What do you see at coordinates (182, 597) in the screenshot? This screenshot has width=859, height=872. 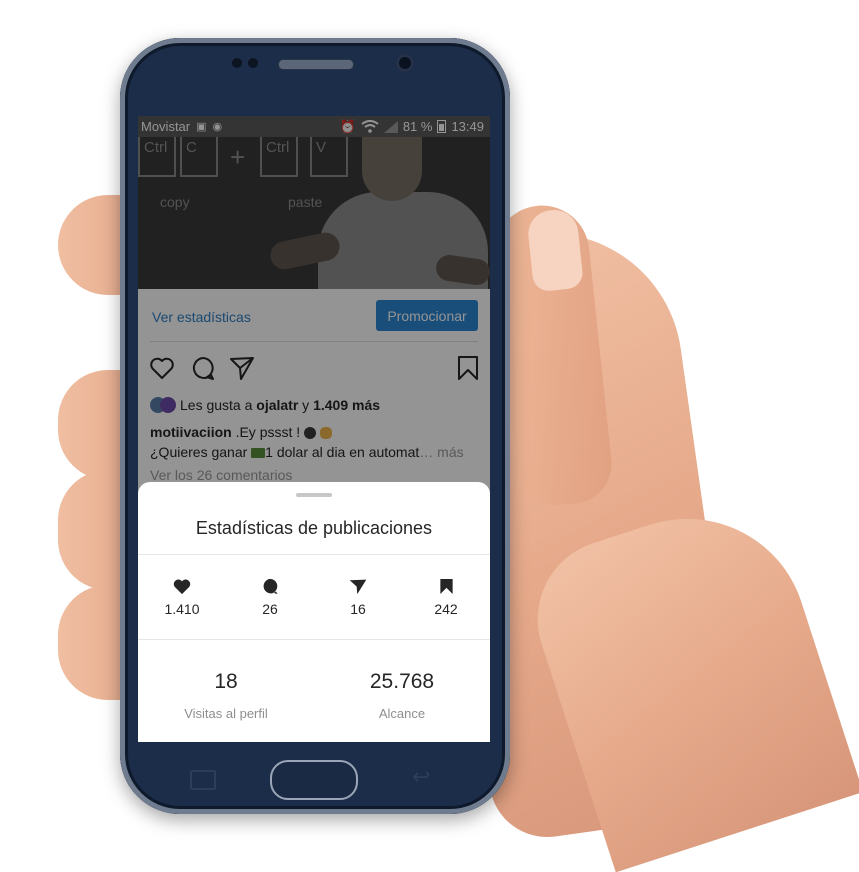 I see `metric-likes: 1.410` at bounding box center [182, 597].